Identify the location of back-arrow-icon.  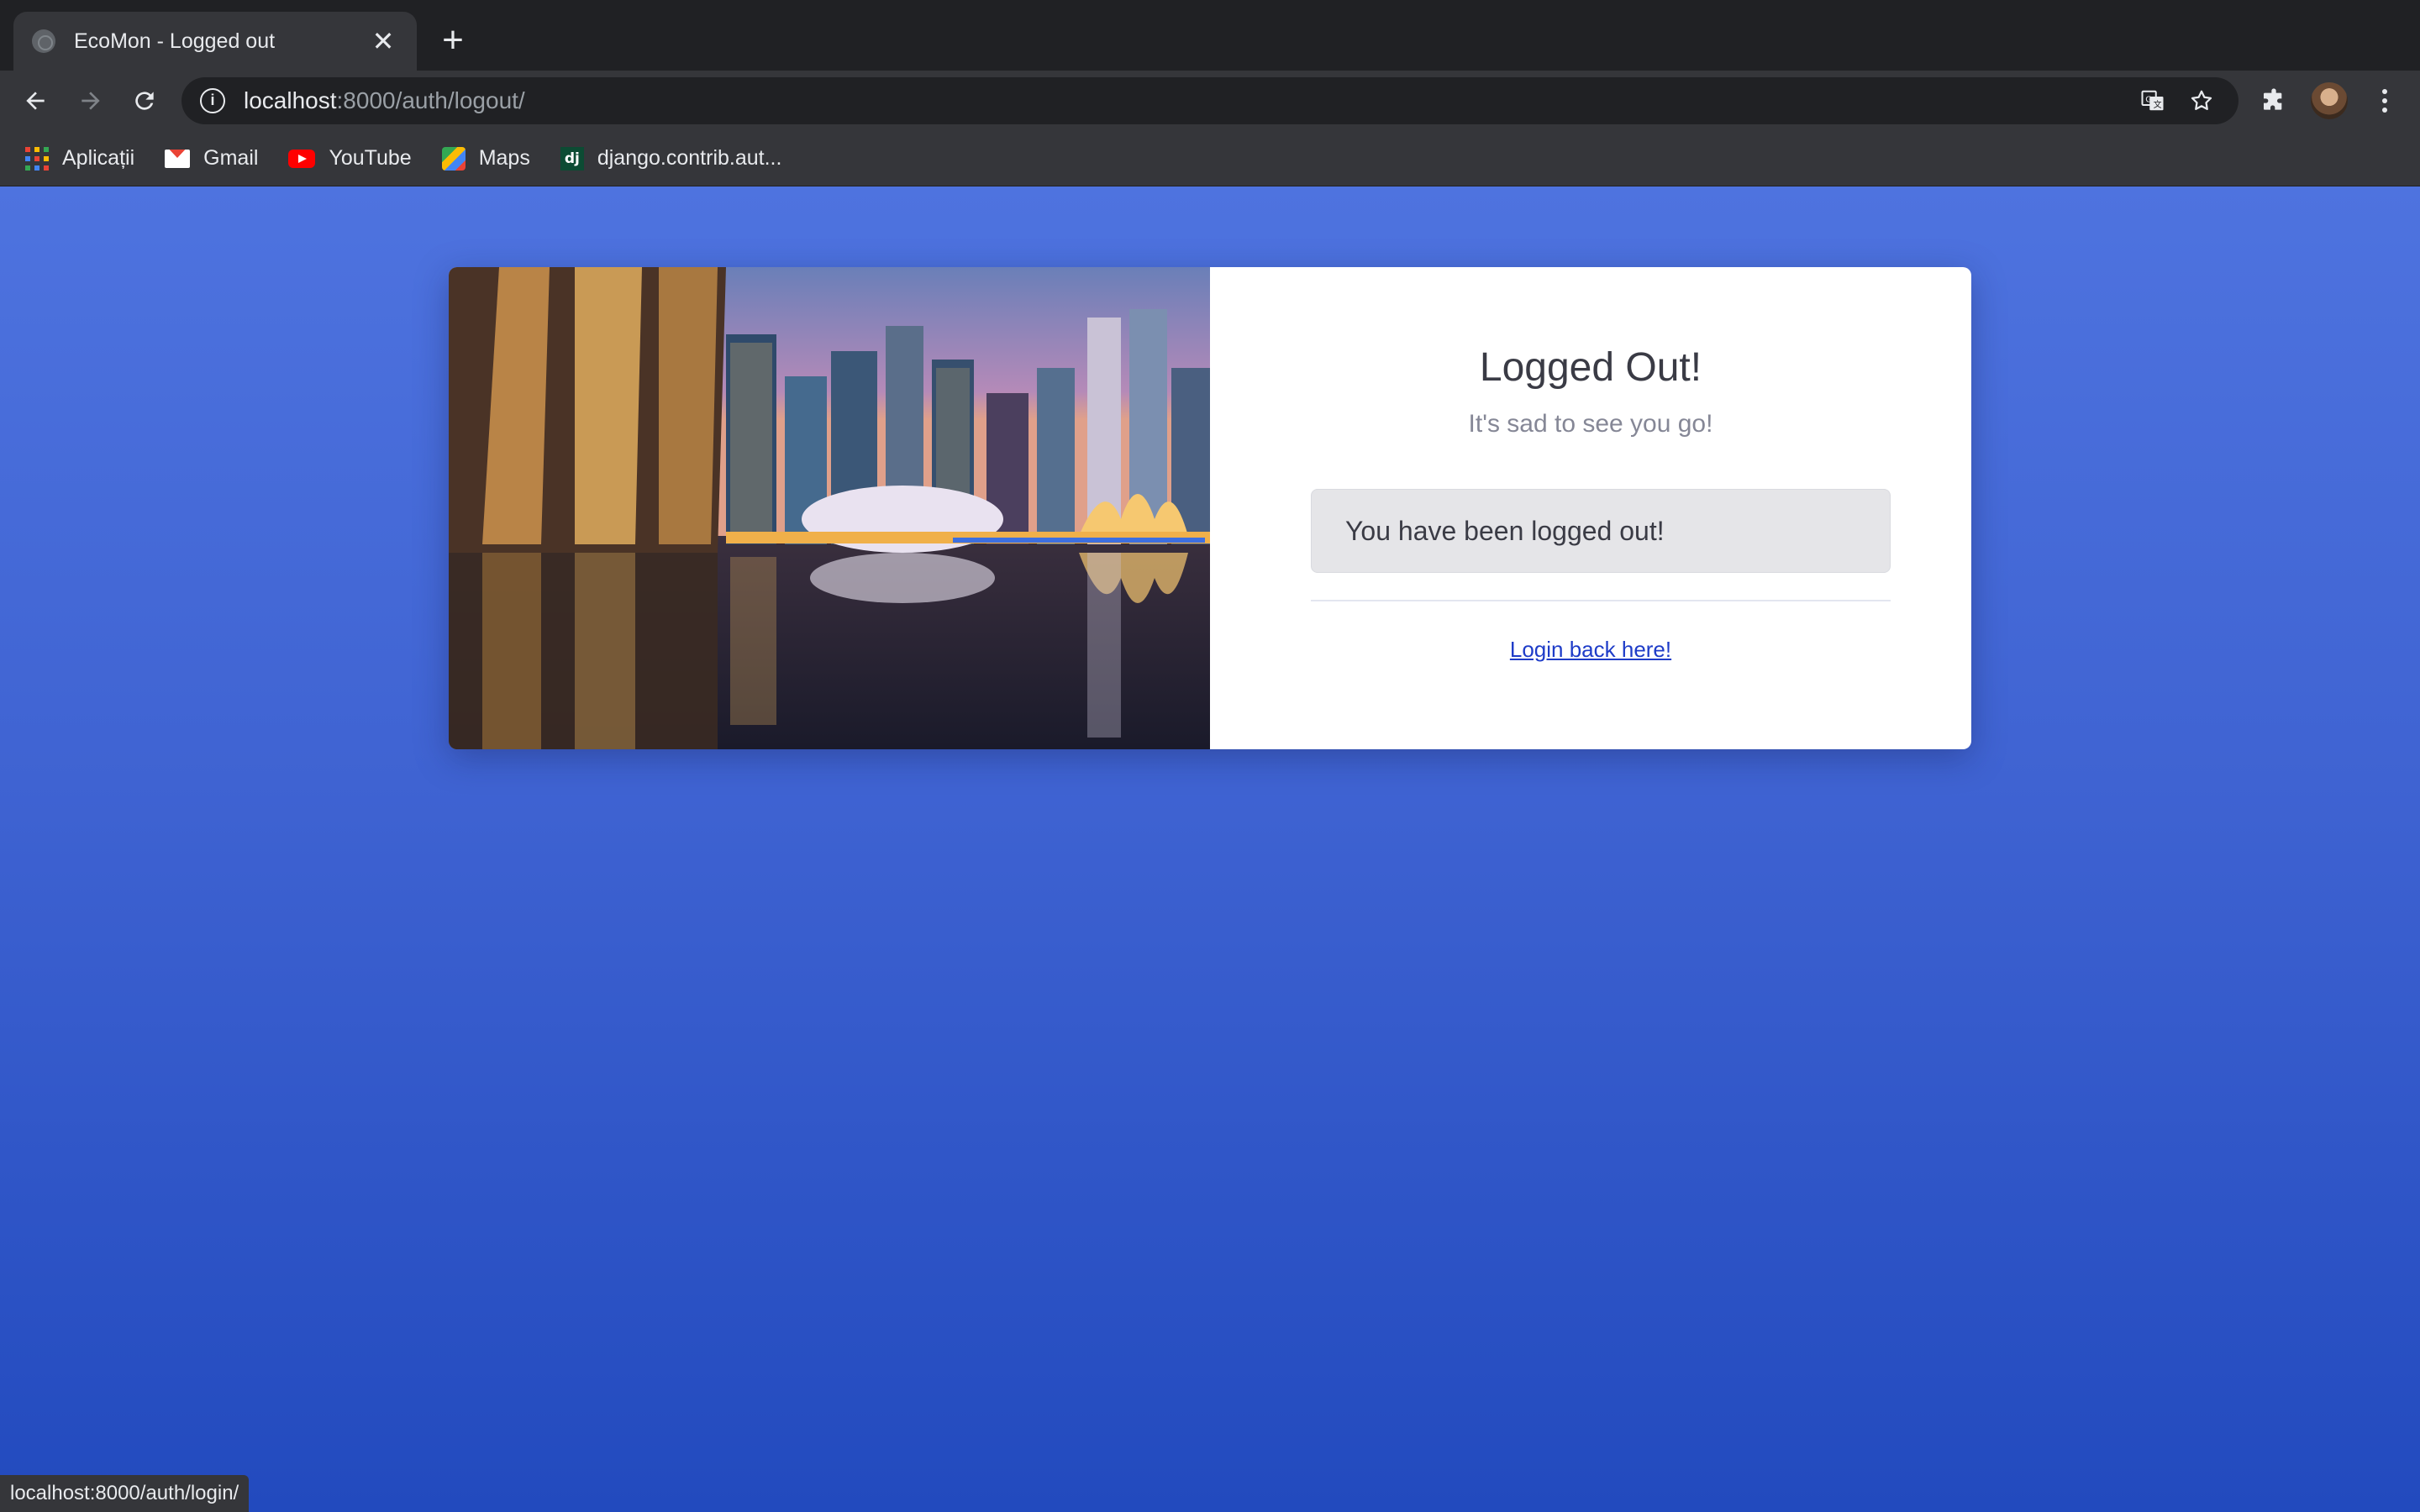
(35, 100).